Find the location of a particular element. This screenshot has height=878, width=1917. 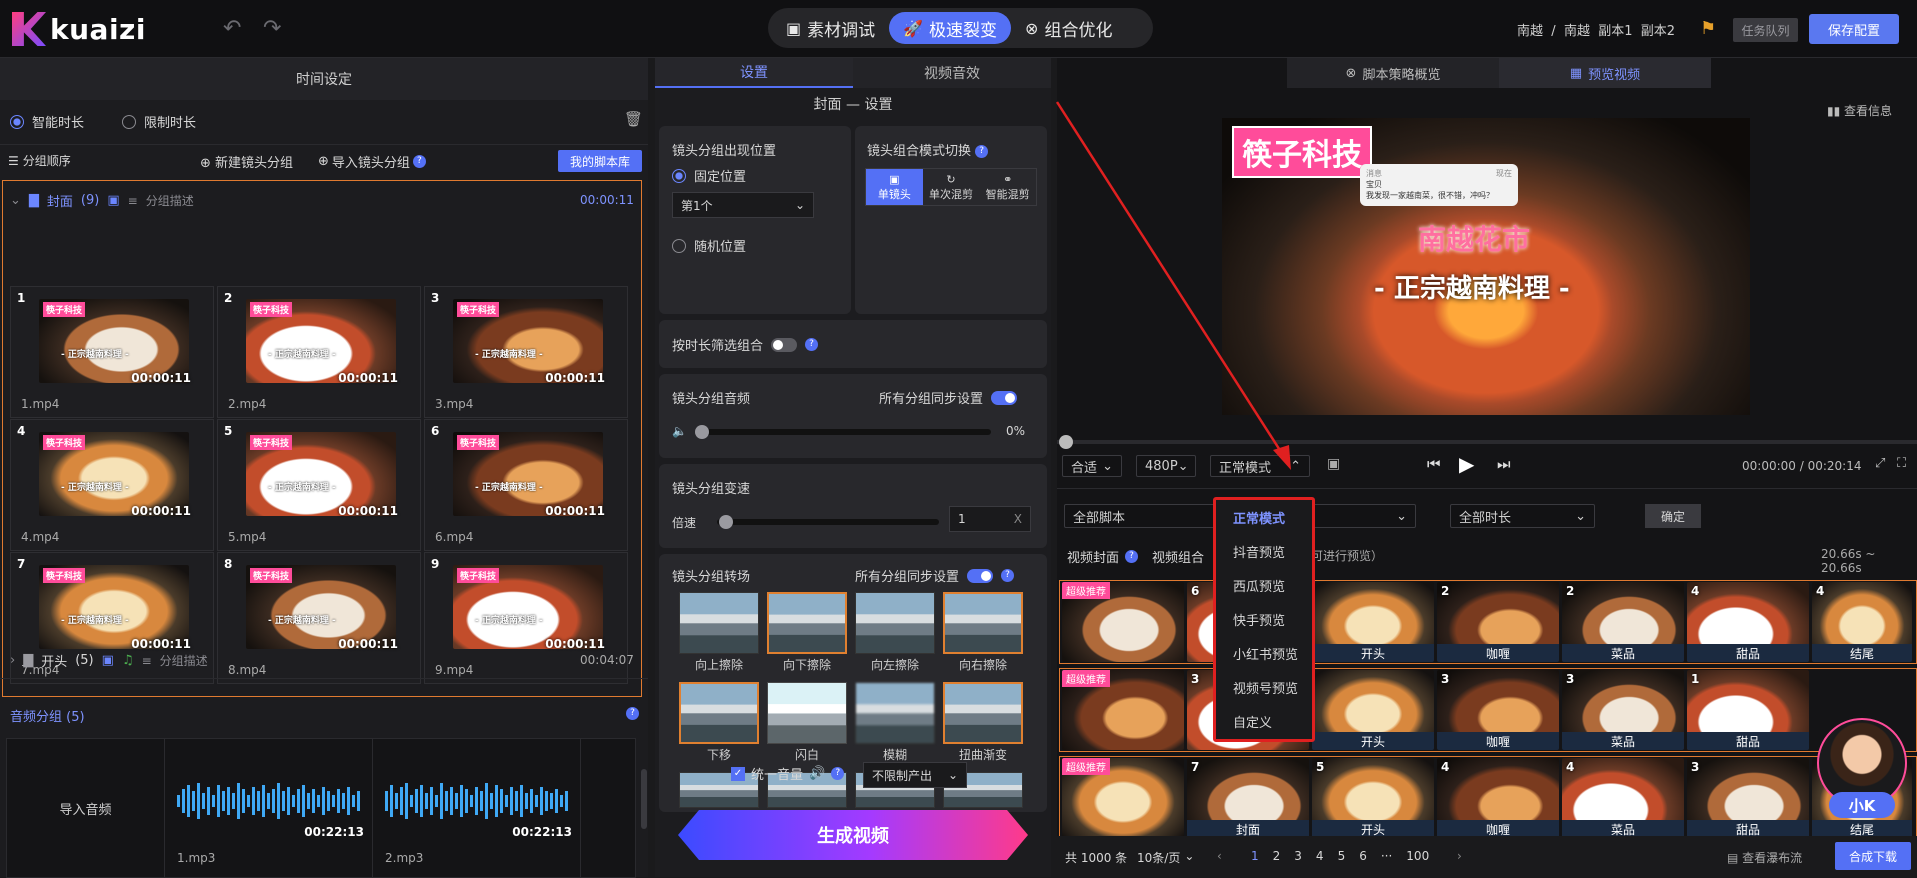

menu-item-normal: 正常模式 is located at coordinates (1264, 517).